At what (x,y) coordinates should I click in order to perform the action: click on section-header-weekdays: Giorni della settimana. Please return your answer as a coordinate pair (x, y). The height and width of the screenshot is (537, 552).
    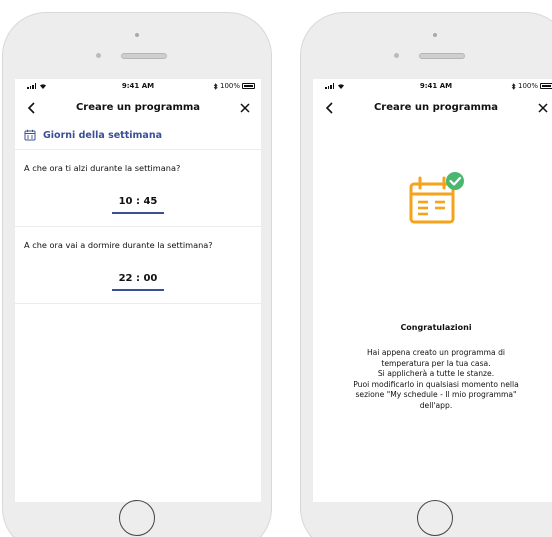
    Looking at the image, I should click on (138, 136).